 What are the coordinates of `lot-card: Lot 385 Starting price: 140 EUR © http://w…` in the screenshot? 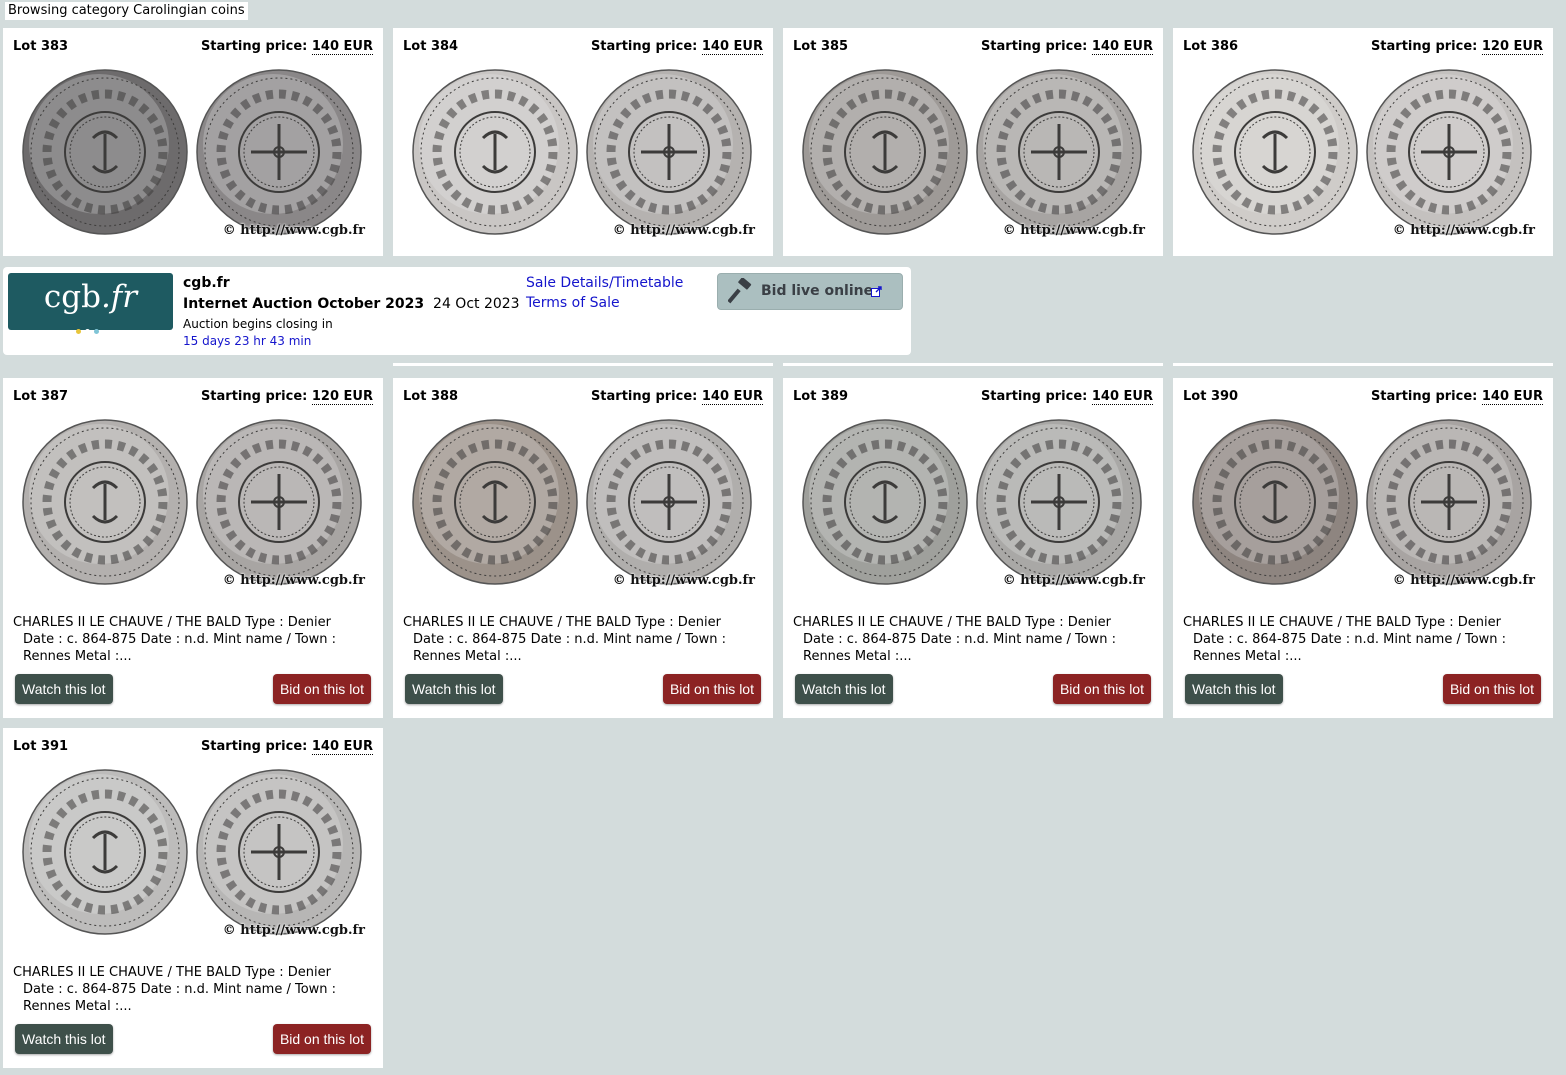 It's located at (973, 142).